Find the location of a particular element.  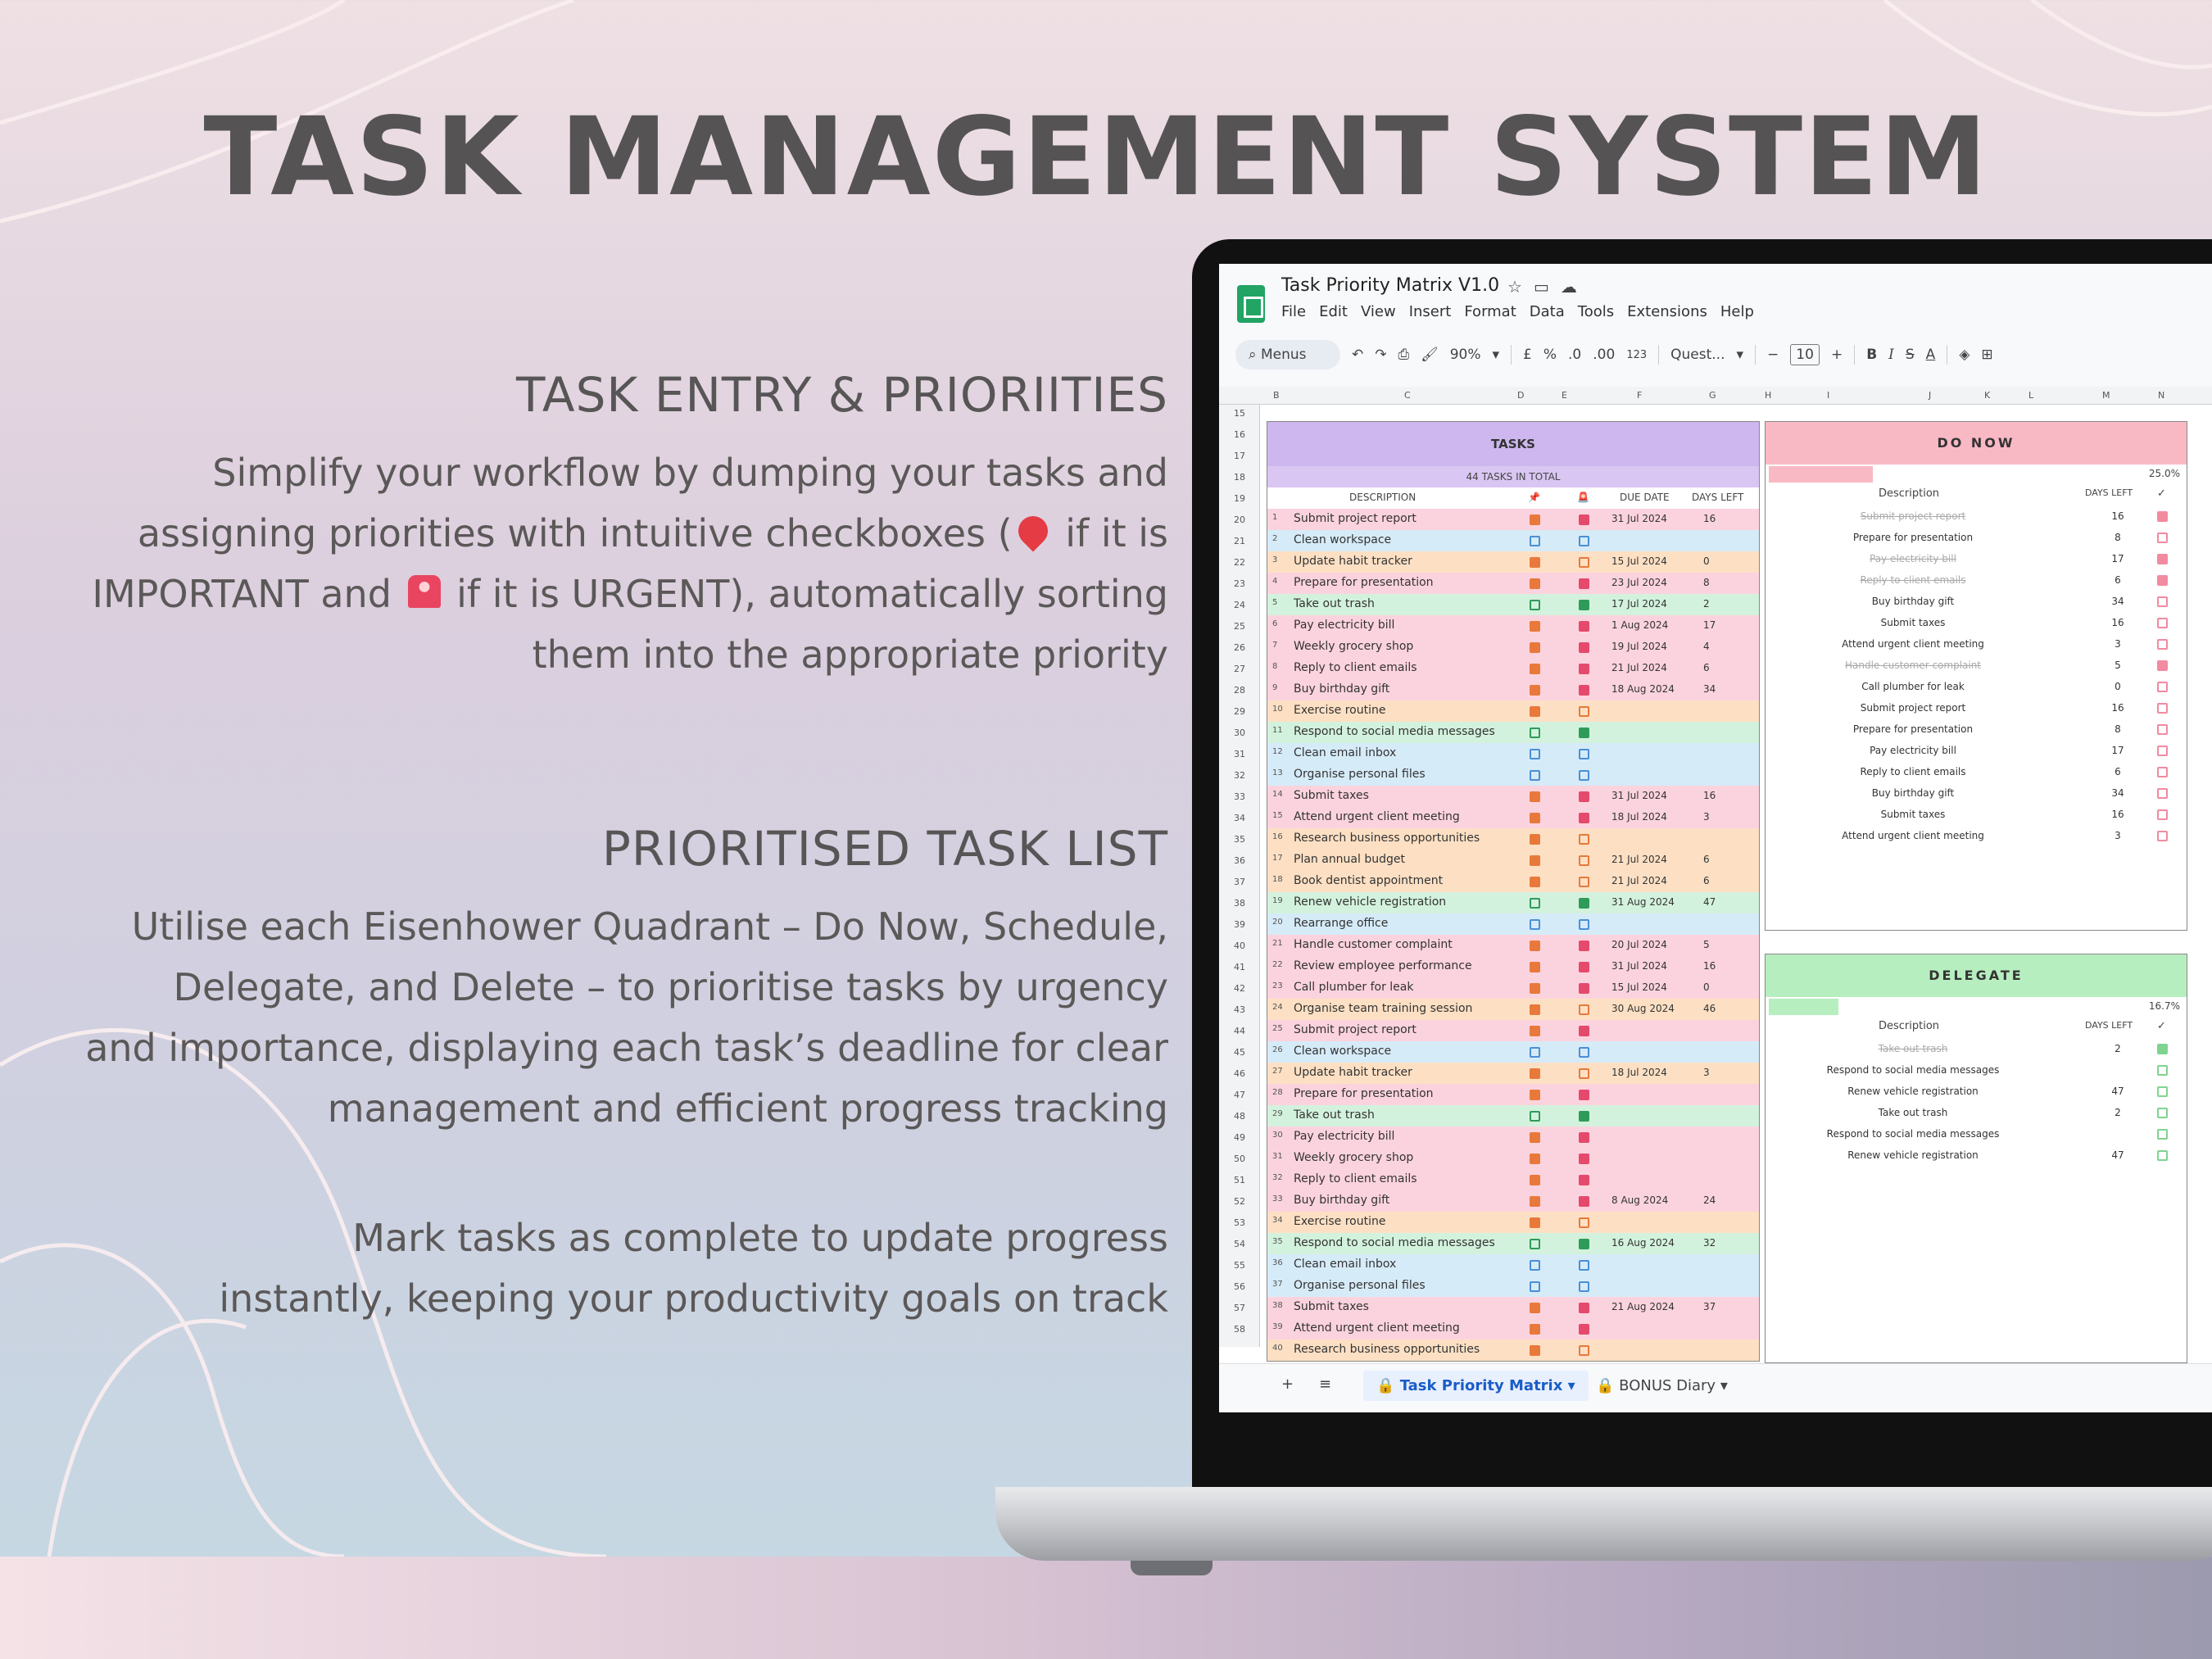

redo-icon: ↷ is located at coordinates (1380, 355).